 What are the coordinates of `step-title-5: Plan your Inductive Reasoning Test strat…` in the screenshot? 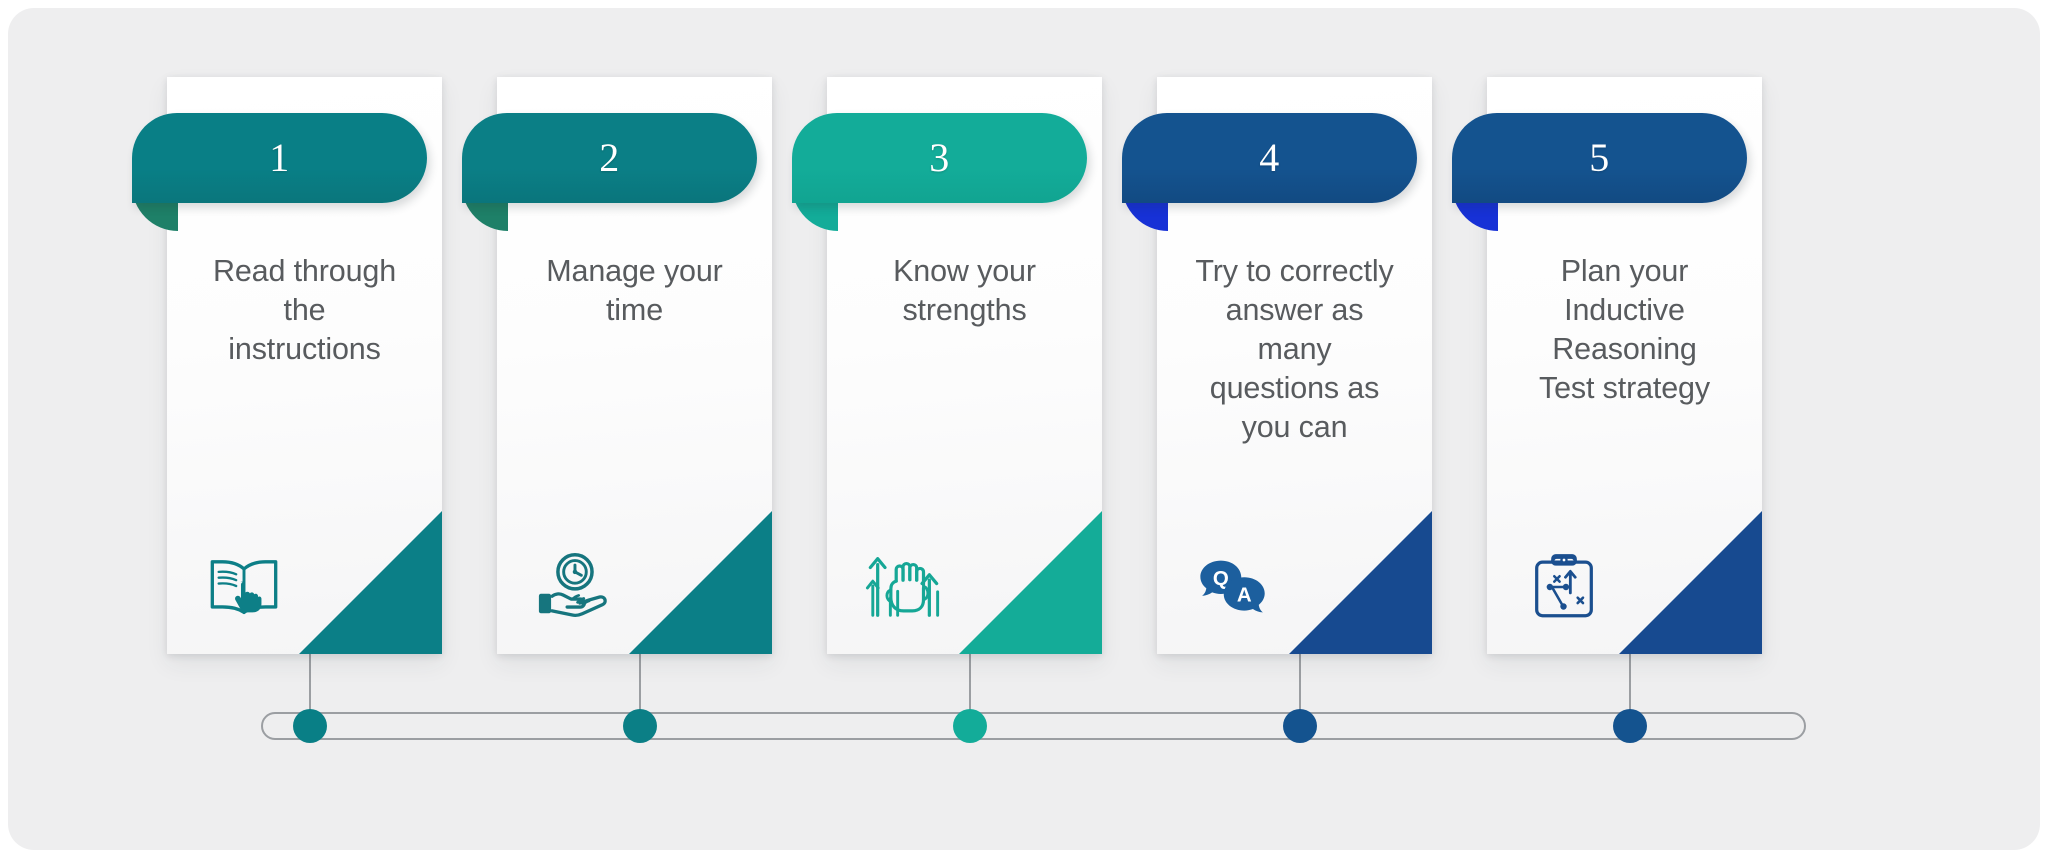 It's located at (1624, 329).